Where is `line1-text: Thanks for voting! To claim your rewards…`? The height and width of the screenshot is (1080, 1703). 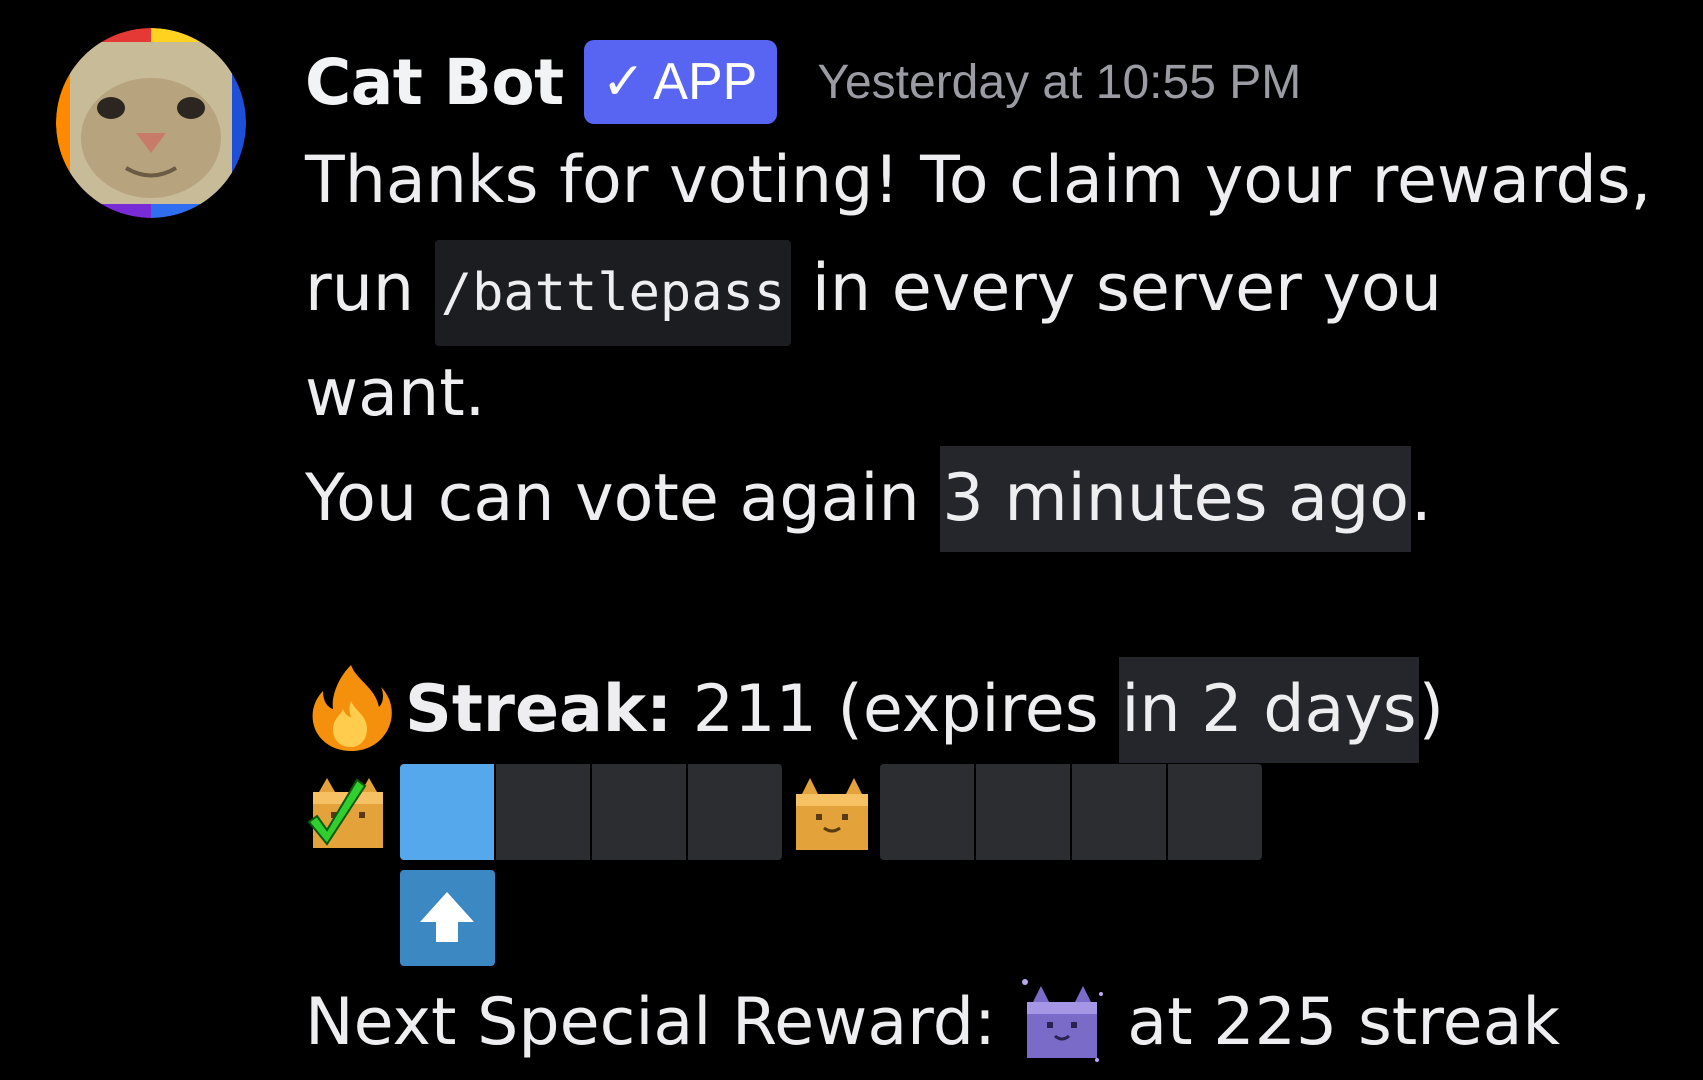 line1-text: Thanks for voting! To claim your rewards… is located at coordinates (978, 180).